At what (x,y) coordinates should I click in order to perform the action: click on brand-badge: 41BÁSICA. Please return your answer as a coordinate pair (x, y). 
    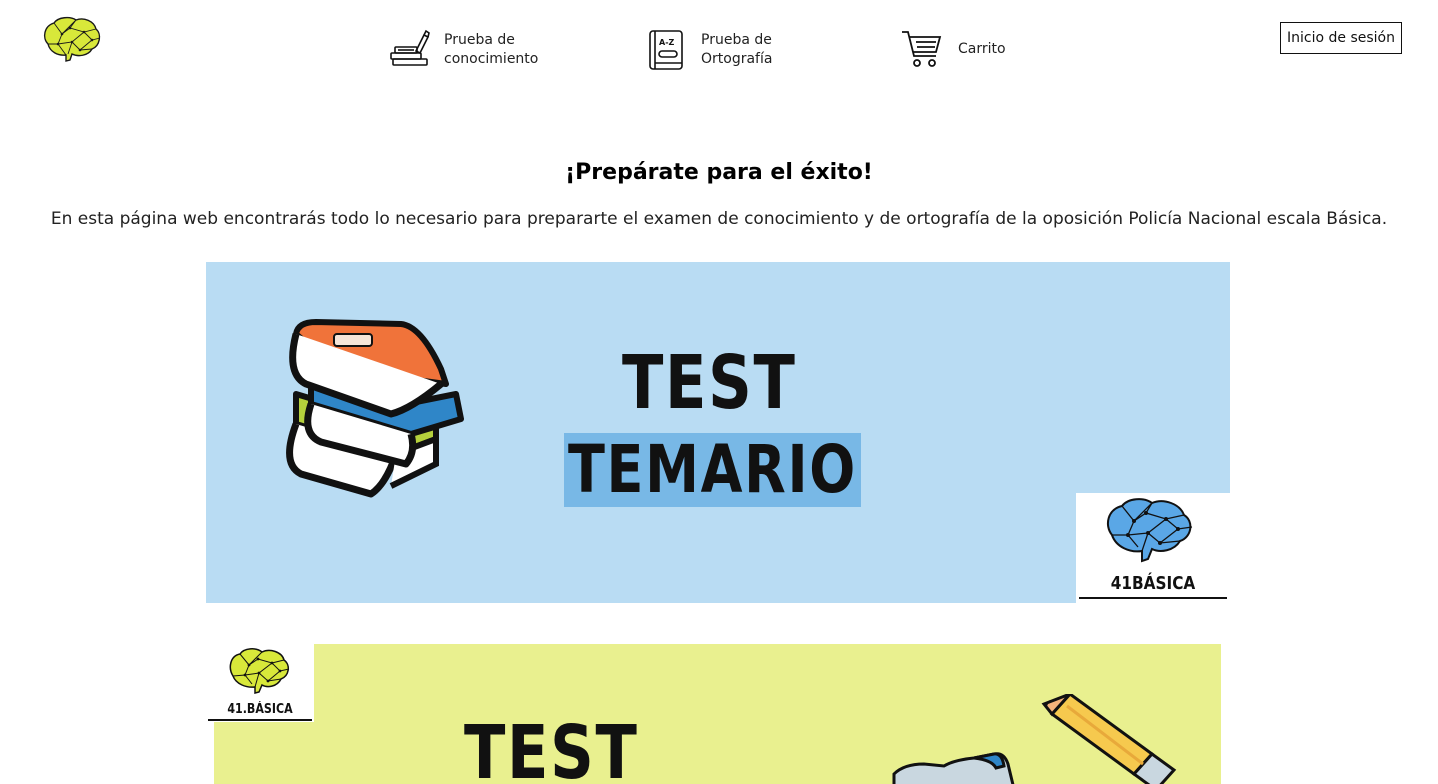
    Looking at the image, I should click on (1153, 548).